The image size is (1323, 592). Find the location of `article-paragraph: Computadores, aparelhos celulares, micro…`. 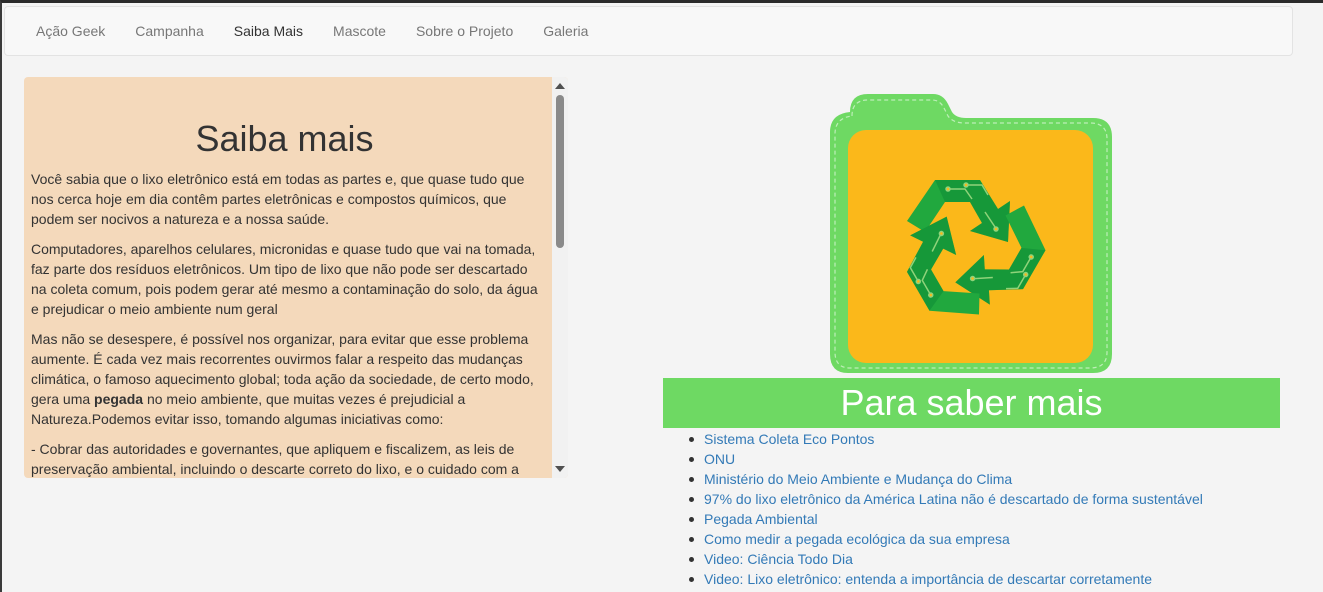

article-paragraph: Computadores, aparelhos celulares, micro… is located at coordinates (284, 279).